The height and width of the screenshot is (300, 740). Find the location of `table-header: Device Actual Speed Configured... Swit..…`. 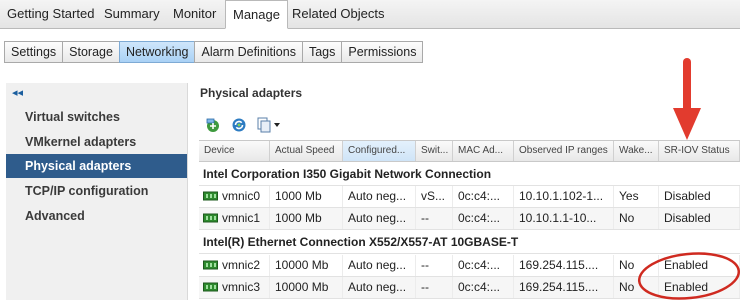

table-header: Device Actual Speed Configured... Swit..… is located at coordinates (469, 151).